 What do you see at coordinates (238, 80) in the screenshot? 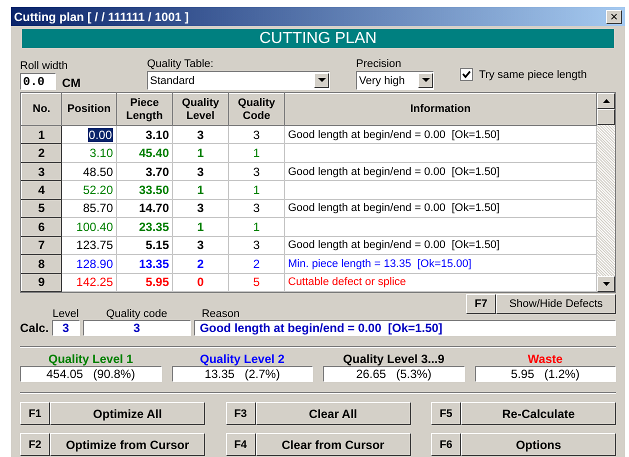
I see `quality-table-dropdown: Standard` at bounding box center [238, 80].